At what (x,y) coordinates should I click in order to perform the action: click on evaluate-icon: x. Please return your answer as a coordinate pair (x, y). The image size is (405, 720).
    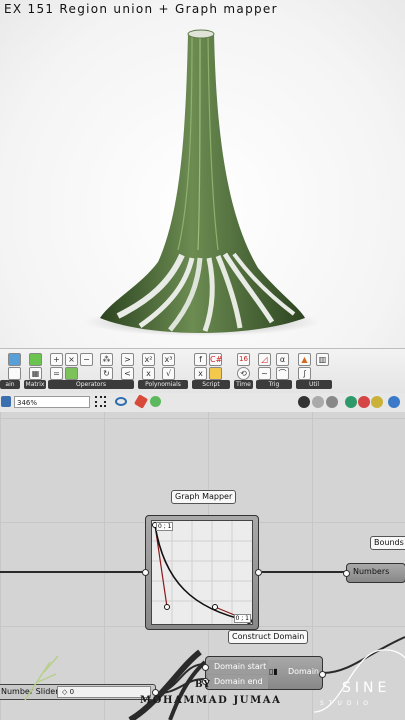
    Looking at the image, I should click on (200, 373).